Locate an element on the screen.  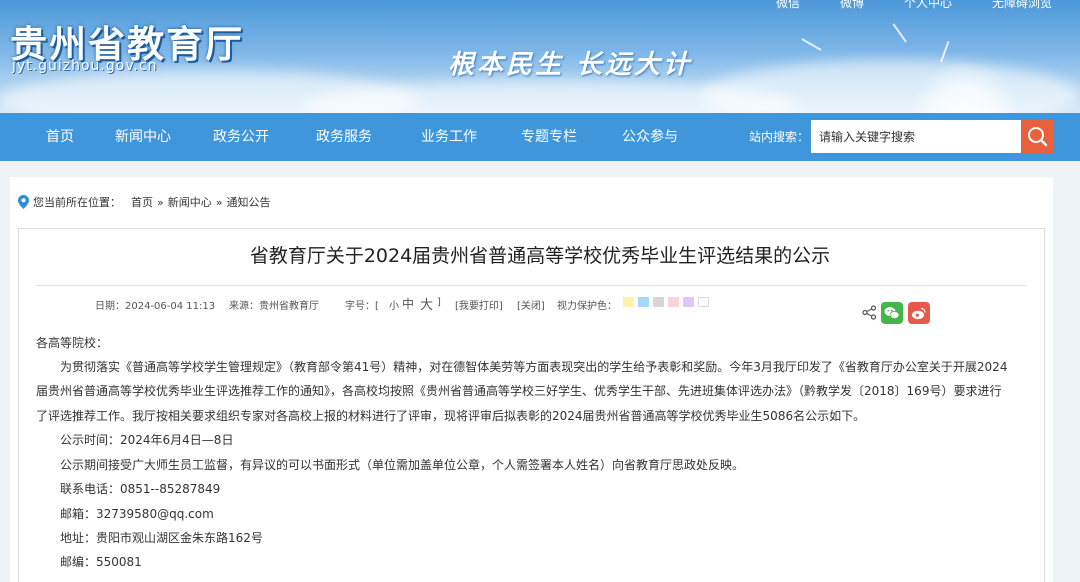
weibo-share-button is located at coordinates (919, 313).